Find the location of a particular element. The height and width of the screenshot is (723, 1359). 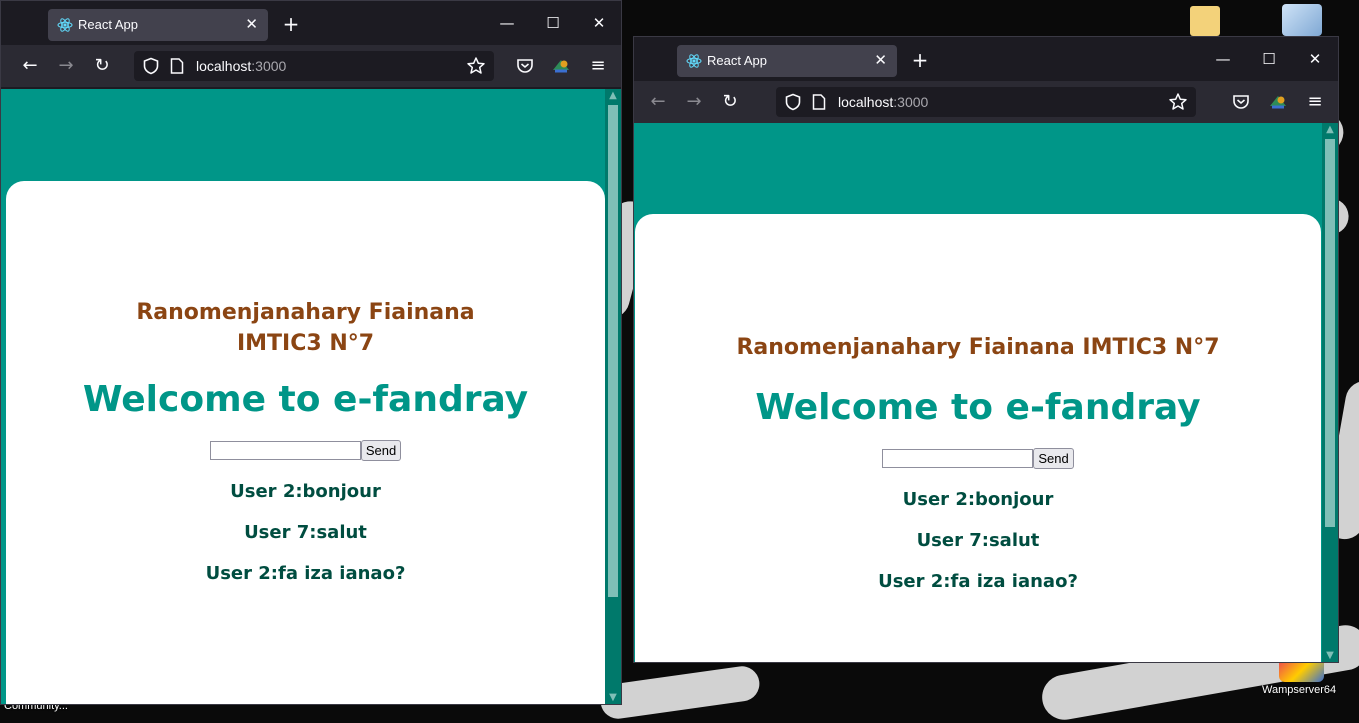

virtualbox-icon is located at coordinates (1302, 20).